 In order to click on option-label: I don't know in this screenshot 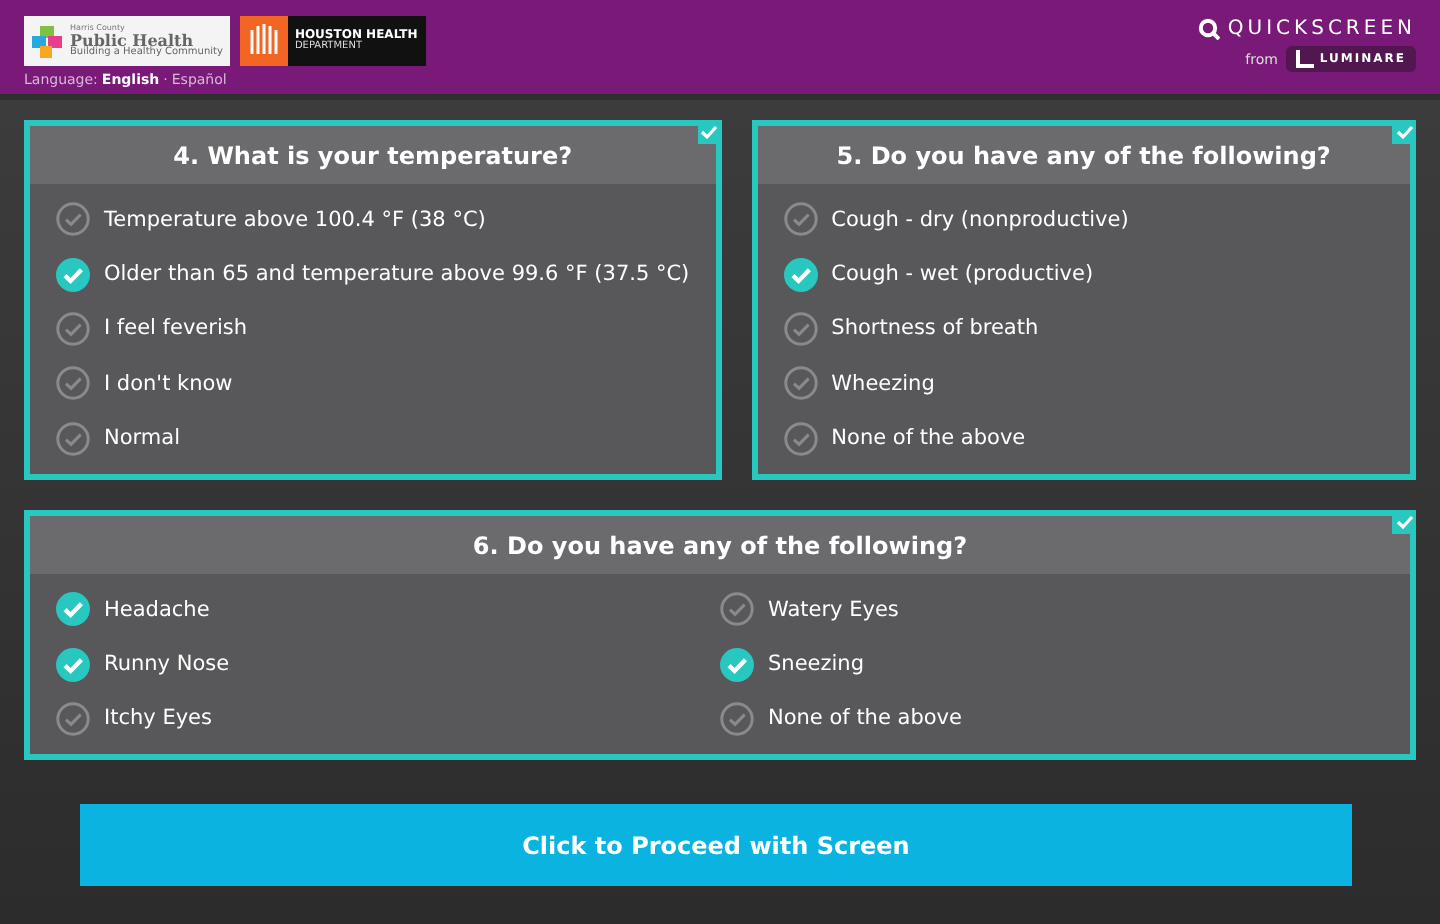, I will do `click(168, 383)`.